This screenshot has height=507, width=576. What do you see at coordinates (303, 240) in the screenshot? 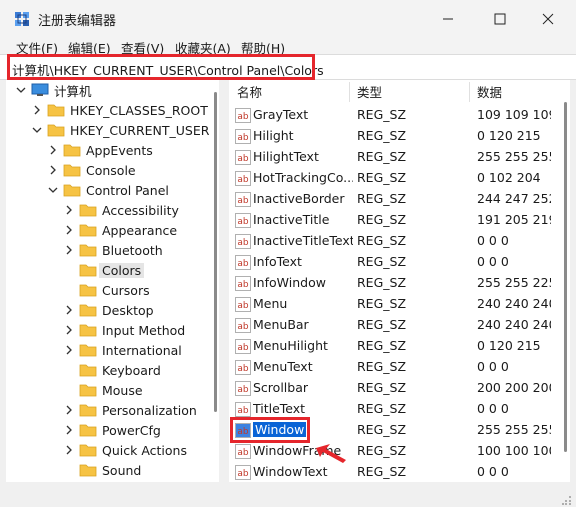
I see `list-cell-name: InactiveTitleText` at bounding box center [303, 240].